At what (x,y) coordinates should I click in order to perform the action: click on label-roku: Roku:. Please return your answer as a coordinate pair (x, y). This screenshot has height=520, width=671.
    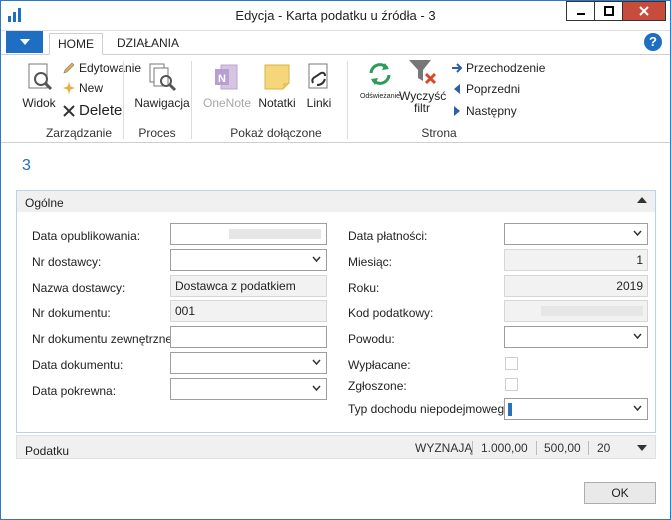
    Looking at the image, I should click on (364, 288).